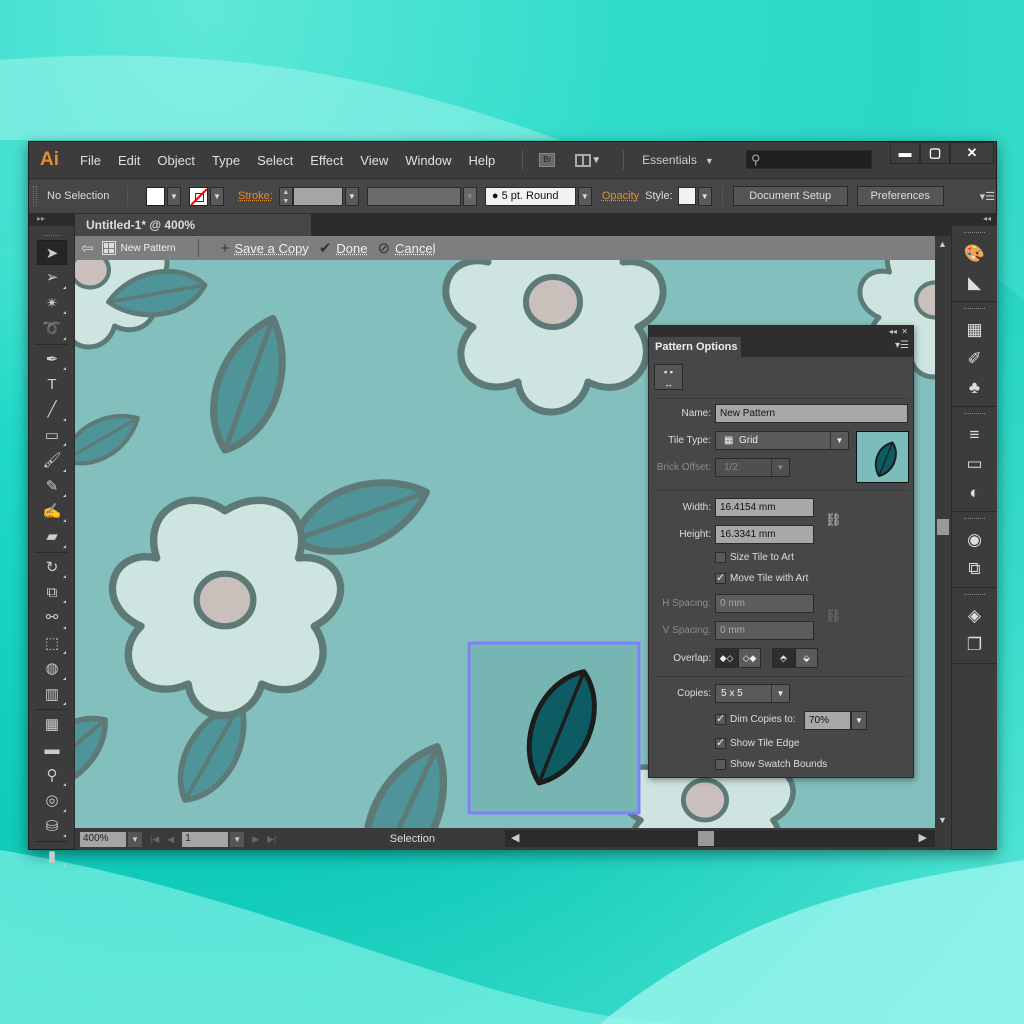  What do you see at coordinates (52, 617) in the screenshot?
I see `width-tool: ⚯` at bounding box center [52, 617].